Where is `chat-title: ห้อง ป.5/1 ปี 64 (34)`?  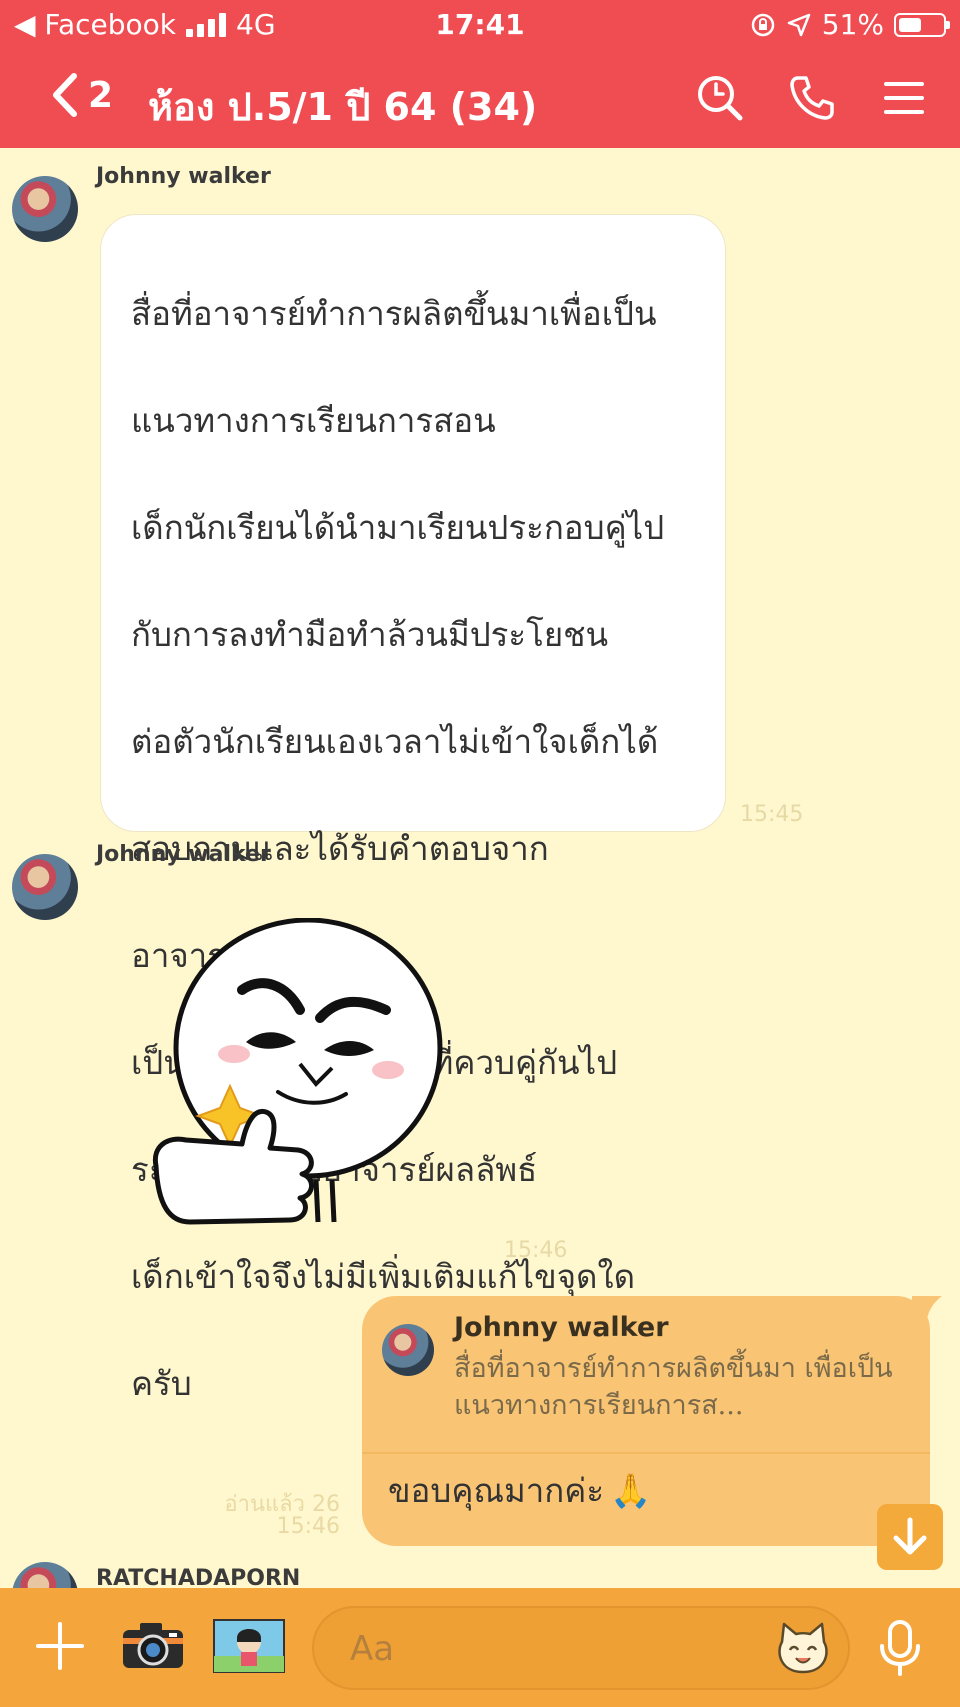
chat-title: ห้อง ป.5/1 ปี 64 (34) is located at coordinates (342, 106).